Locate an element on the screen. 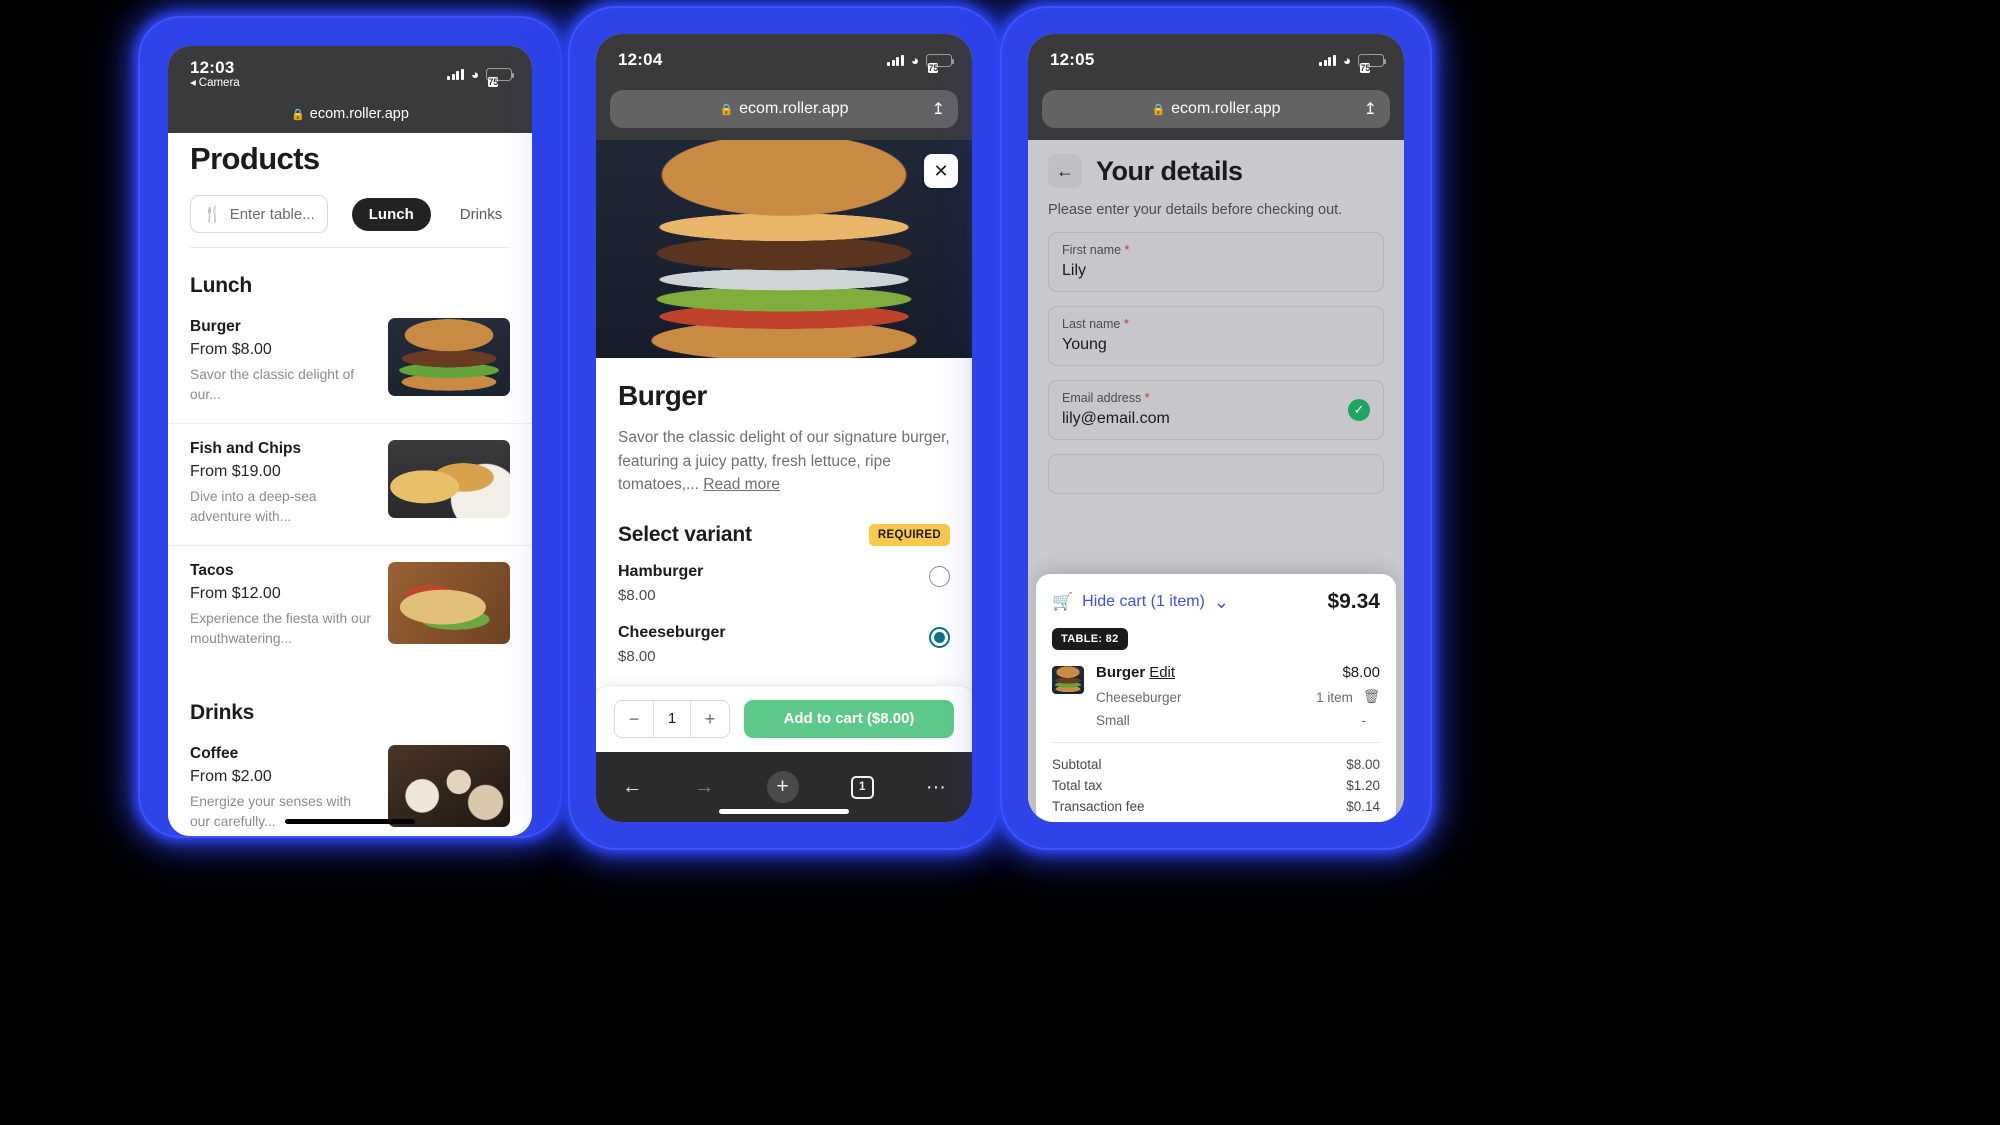 The width and height of the screenshot is (2000, 1125). last-name-field: Last name * Young is located at coordinates (1216, 336).